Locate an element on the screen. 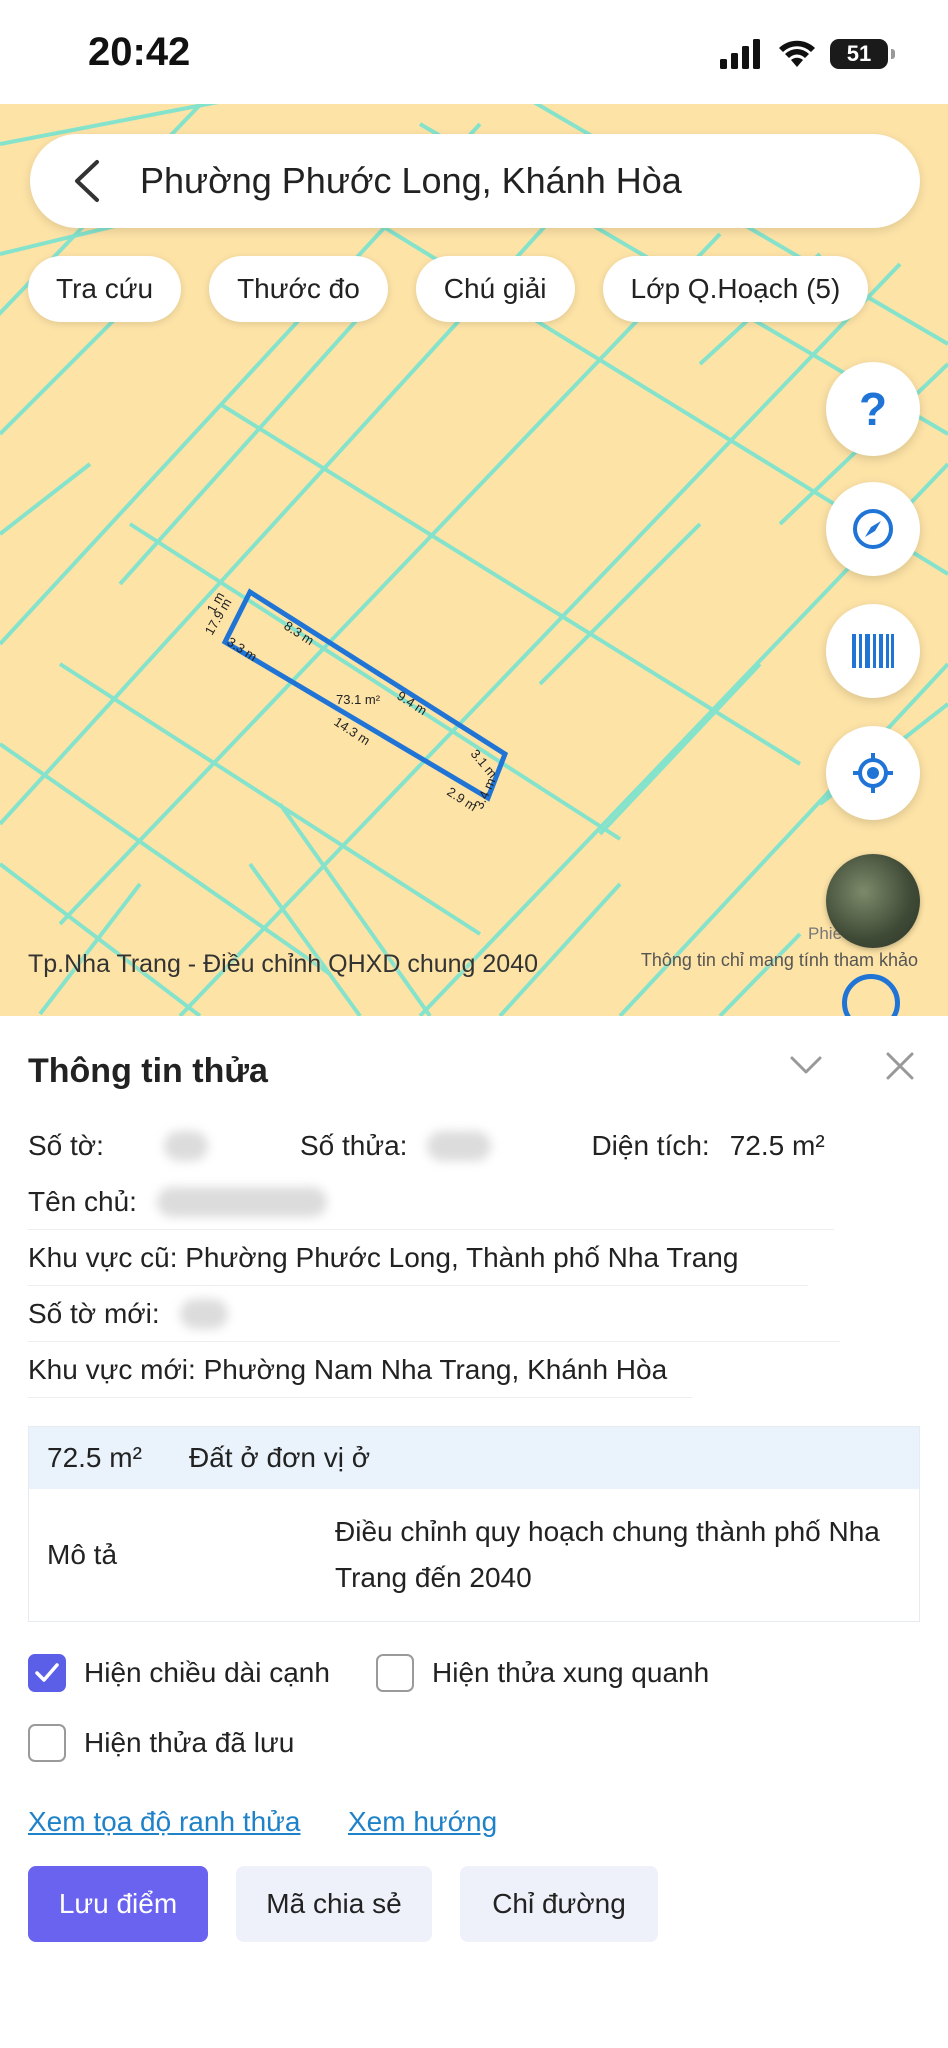 The image size is (948, 2048). check-icon is located at coordinates (47, 1672).